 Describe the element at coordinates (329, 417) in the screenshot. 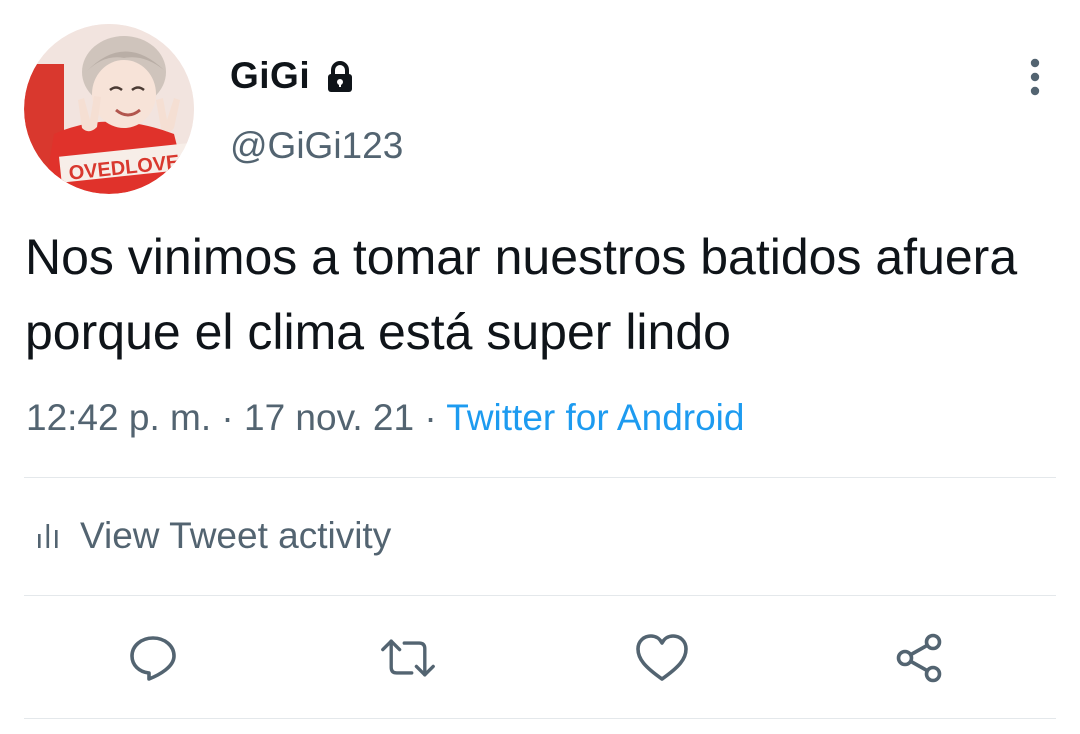

I see `tweet-date: 17 nov. 21` at that location.